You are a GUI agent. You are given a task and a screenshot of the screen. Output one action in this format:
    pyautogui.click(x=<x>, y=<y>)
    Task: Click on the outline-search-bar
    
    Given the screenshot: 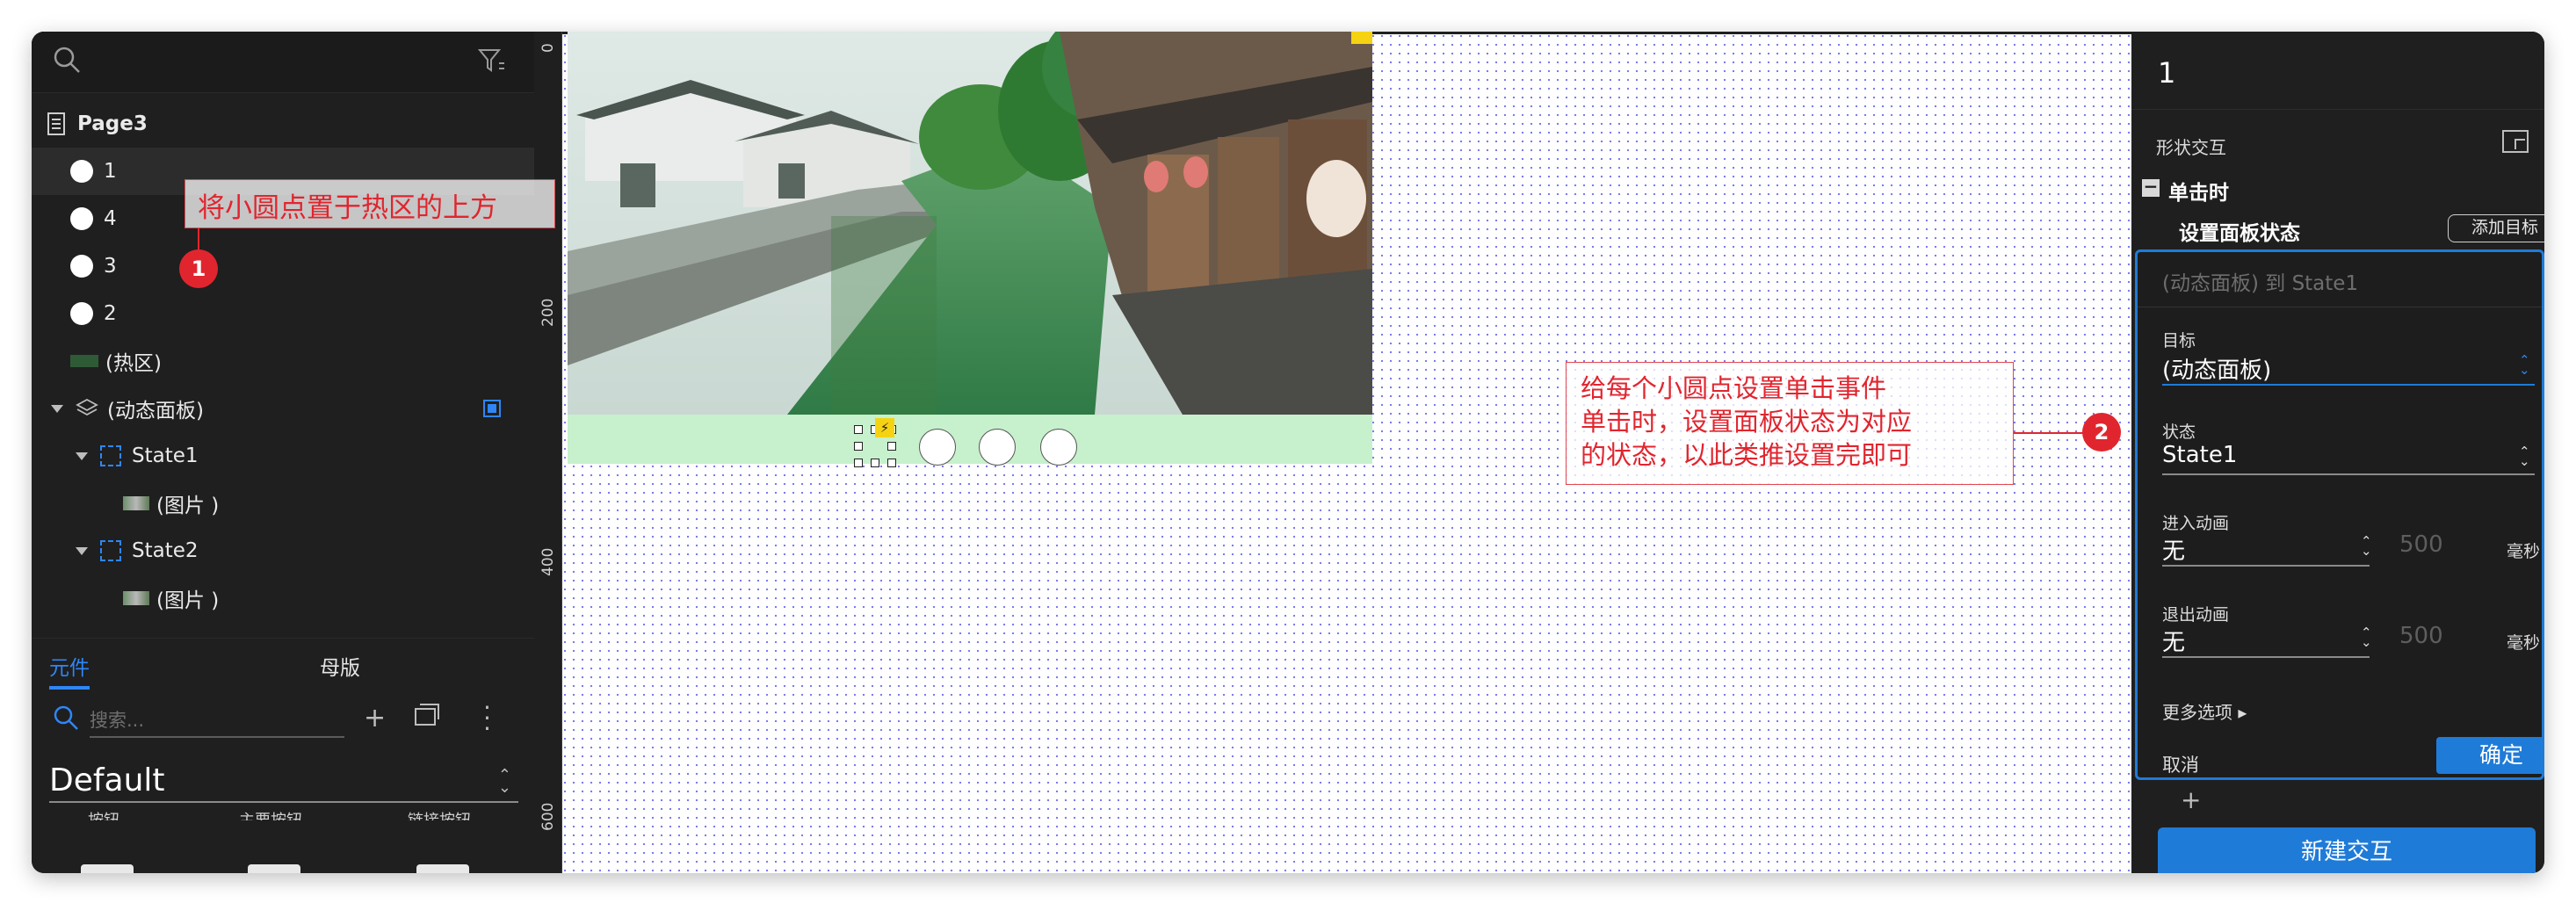 What is the action you would take?
    pyautogui.click(x=283, y=63)
    